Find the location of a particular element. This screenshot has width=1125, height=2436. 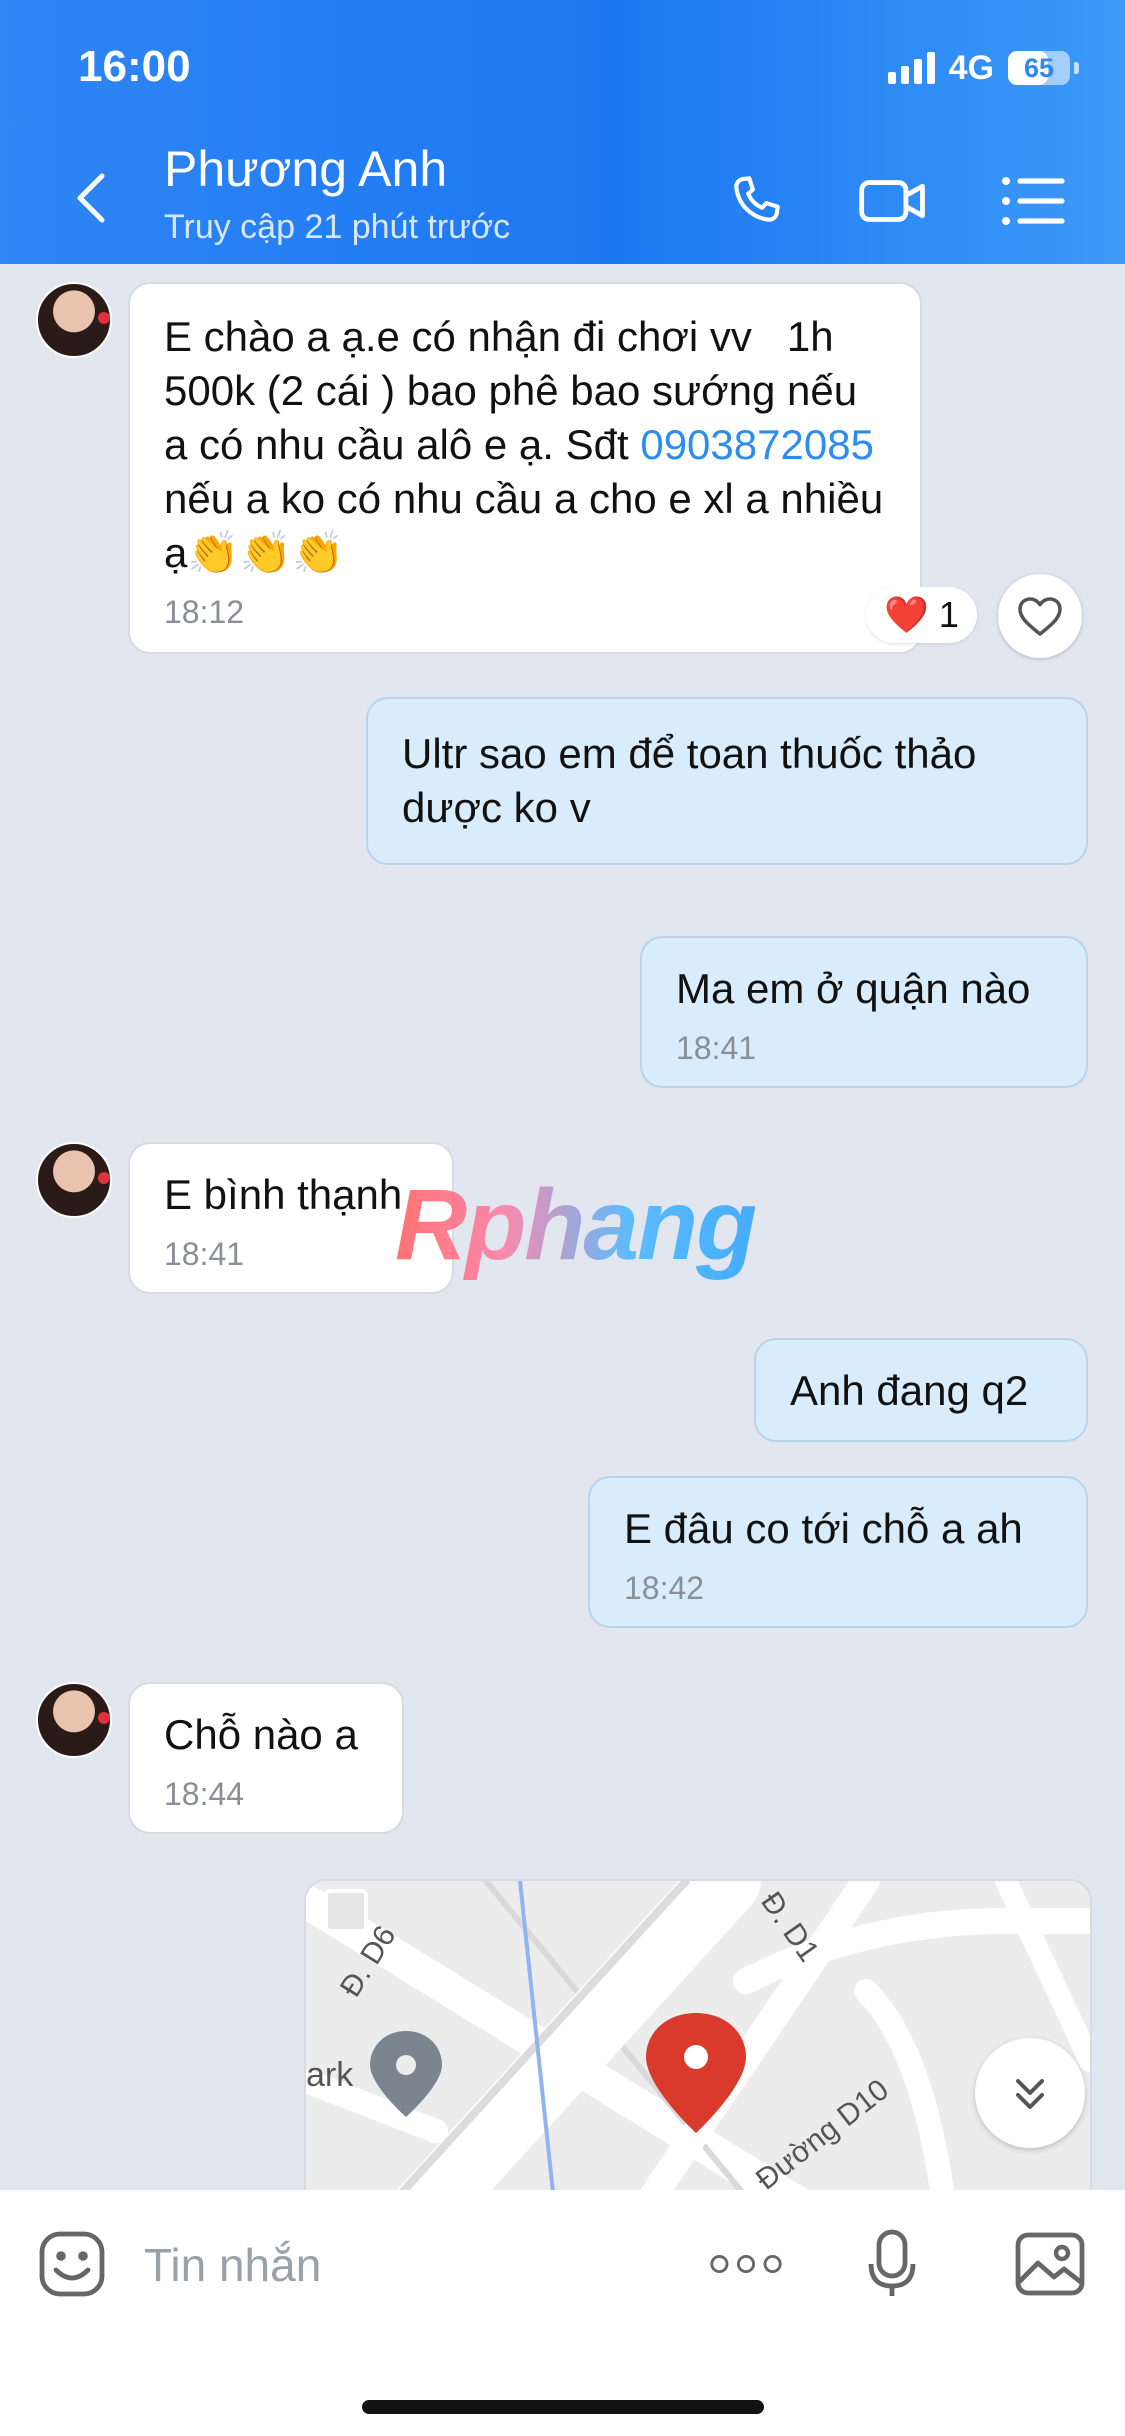

message-time: 18:12 is located at coordinates (204, 612).